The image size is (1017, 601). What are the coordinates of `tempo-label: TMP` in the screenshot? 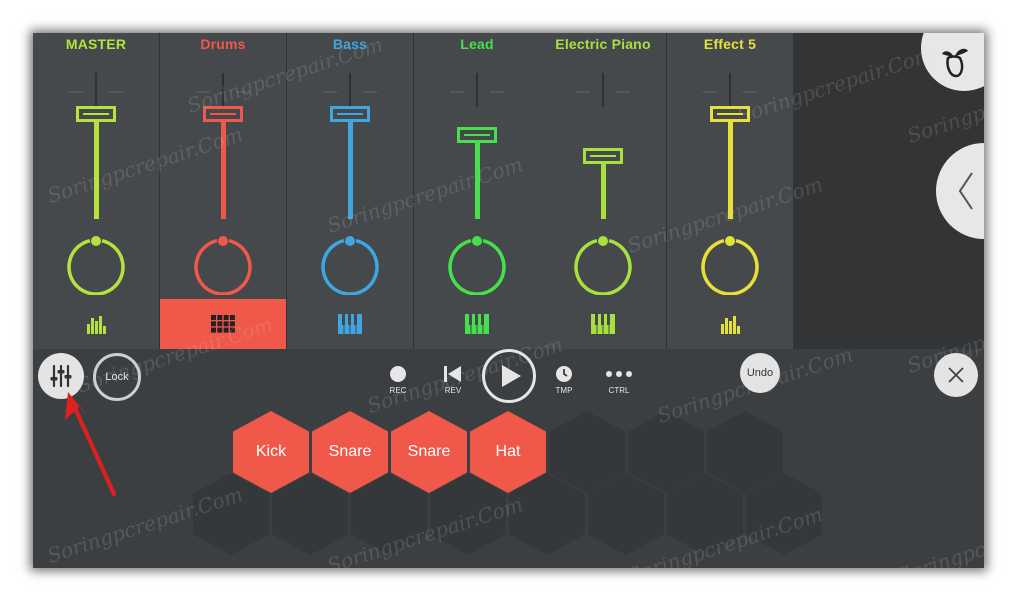 It's located at (564, 390).